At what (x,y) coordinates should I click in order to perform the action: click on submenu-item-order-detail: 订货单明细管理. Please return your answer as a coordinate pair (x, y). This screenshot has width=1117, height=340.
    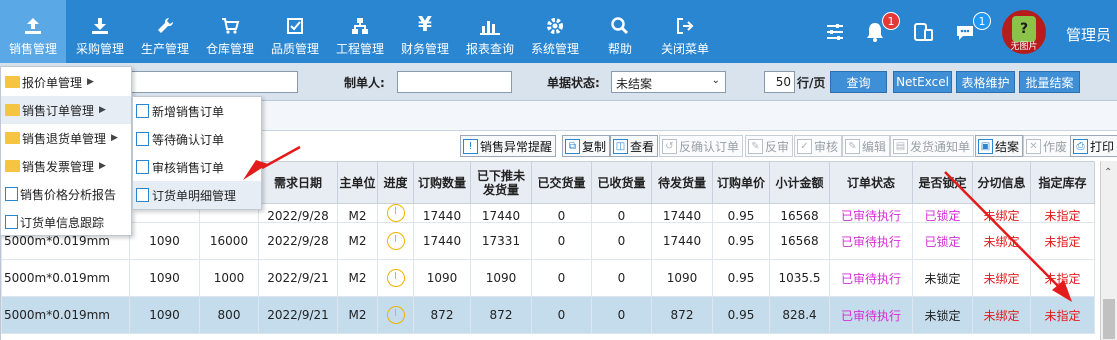
    Looking at the image, I should click on (197, 195).